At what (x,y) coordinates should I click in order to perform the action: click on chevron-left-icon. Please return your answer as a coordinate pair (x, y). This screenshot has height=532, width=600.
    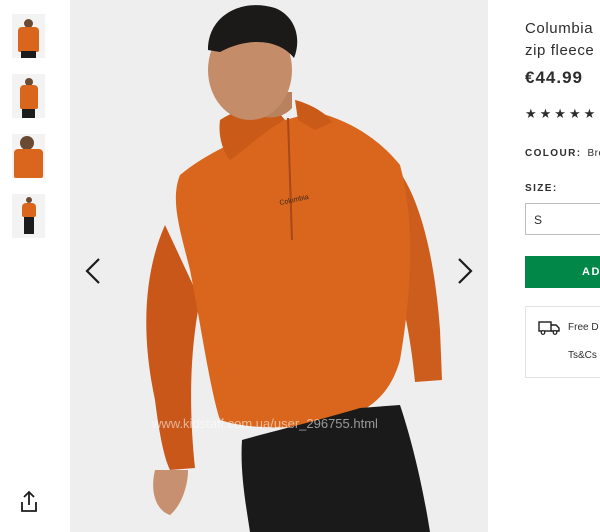
    Looking at the image, I should click on (92, 271).